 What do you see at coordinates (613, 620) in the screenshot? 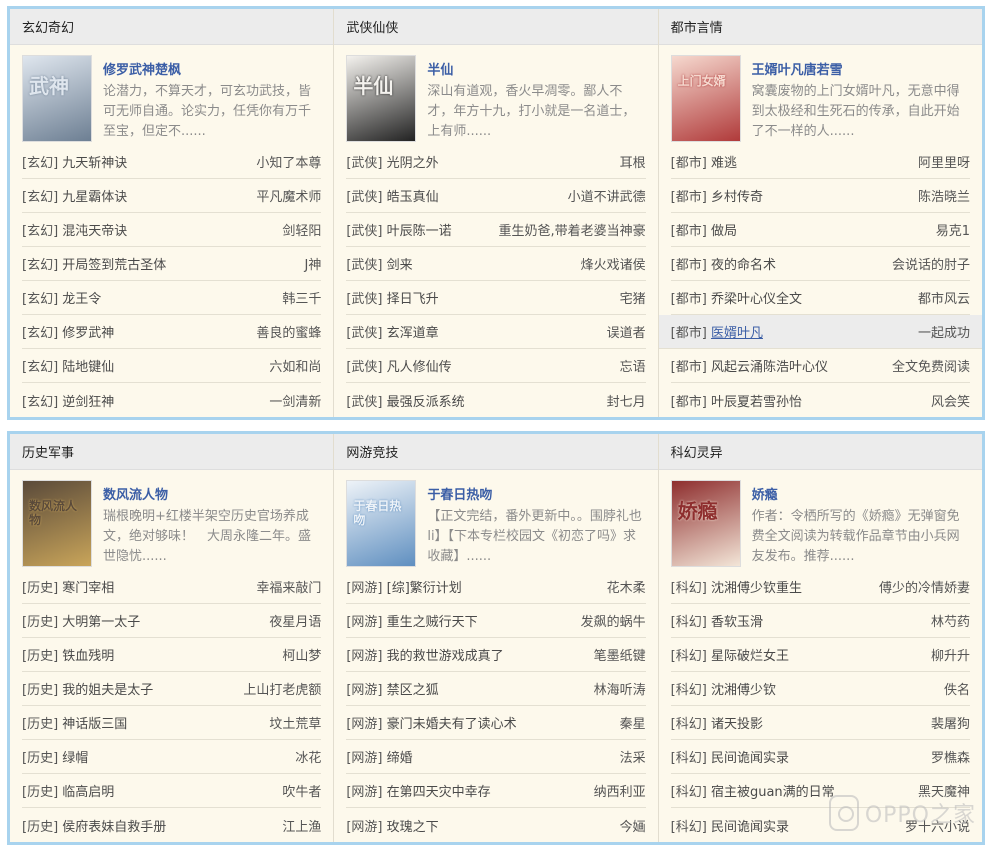
I see `book-author-link: 发飙的蜗牛` at bounding box center [613, 620].